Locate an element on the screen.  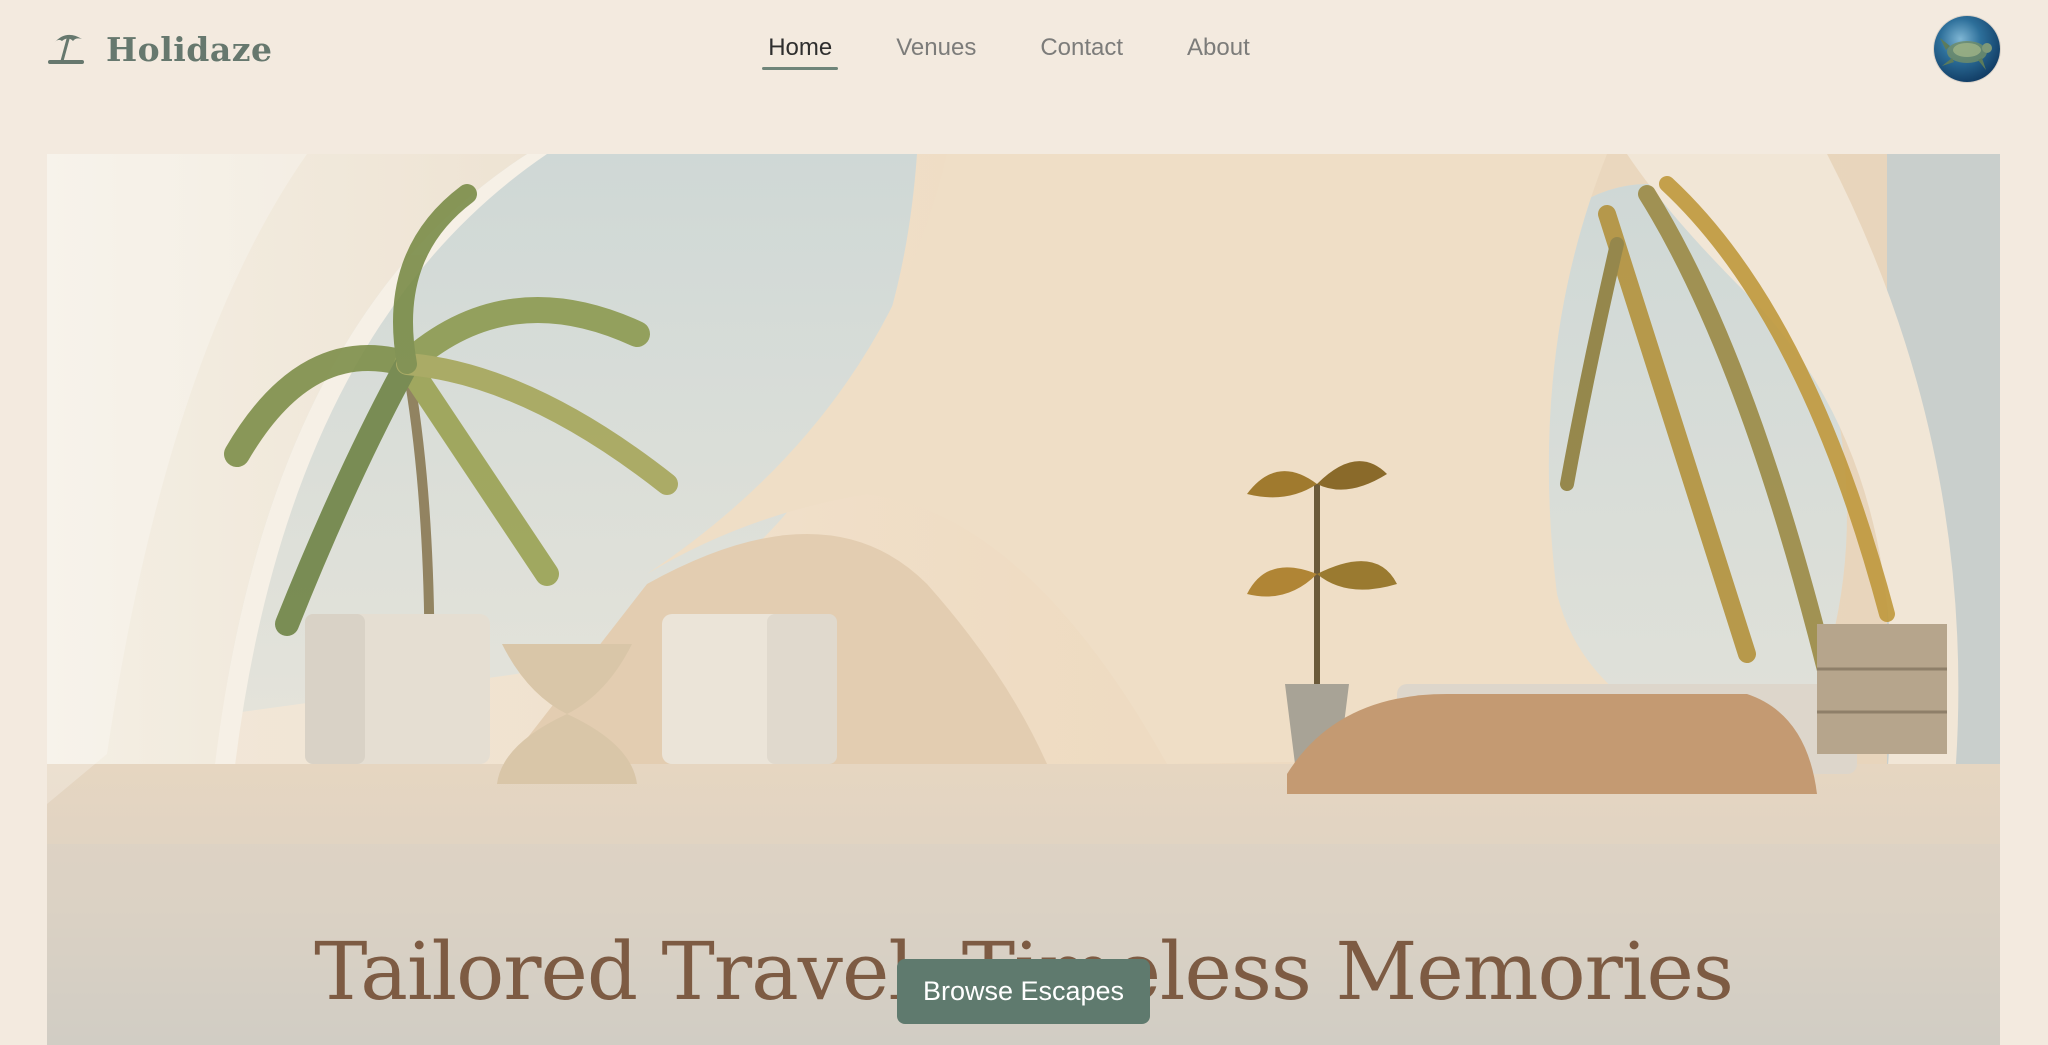
site-header: Holidaze Home Venues Contact About is located at coordinates (1024, 50).